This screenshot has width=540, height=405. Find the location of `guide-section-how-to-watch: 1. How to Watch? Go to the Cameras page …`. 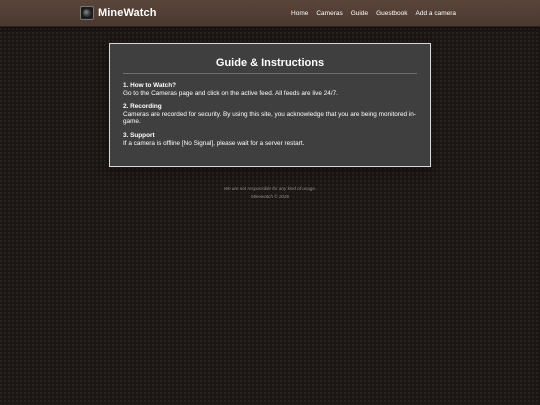

guide-section-how-to-watch: 1. How to Watch? Go to the Cameras page … is located at coordinates (270, 89).